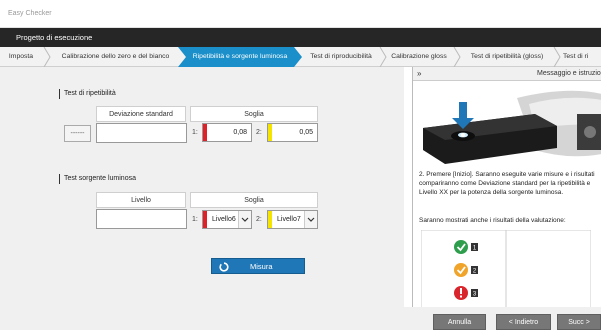 This screenshot has width=601, height=331. I want to click on tab-calibrazione-gloss: Calibrazione gloss, so click(419, 57).